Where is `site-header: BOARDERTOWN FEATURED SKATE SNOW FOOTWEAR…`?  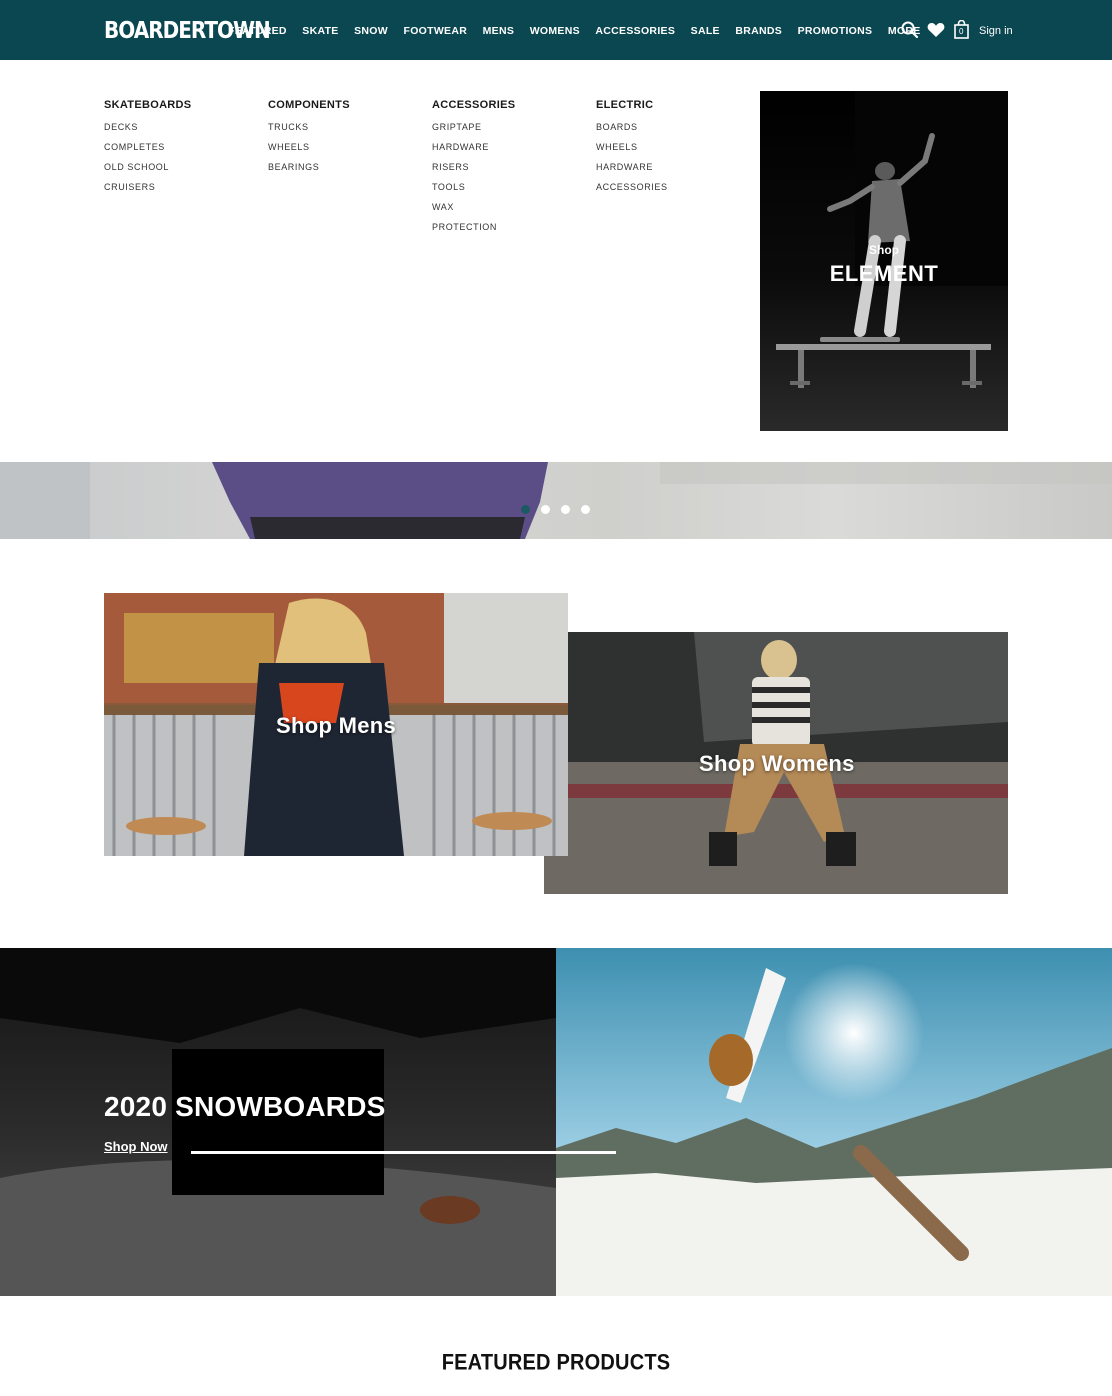 site-header: BOARDERTOWN FEATURED SKATE SNOW FOOTWEAR… is located at coordinates (556, 30).